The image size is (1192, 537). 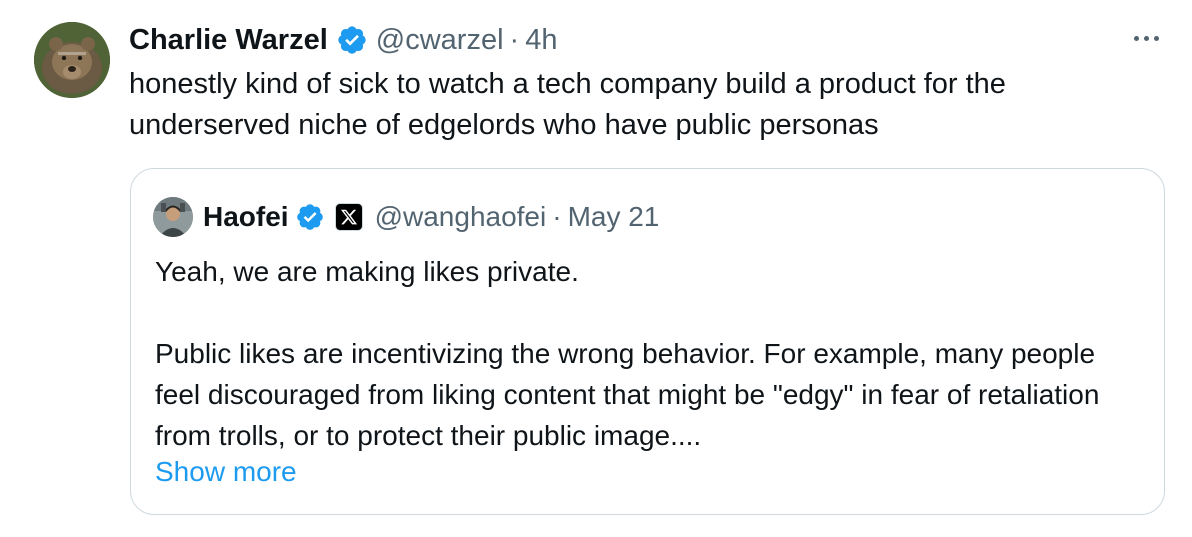 What do you see at coordinates (348, 217) in the screenshot?
I see `x-logo-icon` at bounding box center [348, 217].